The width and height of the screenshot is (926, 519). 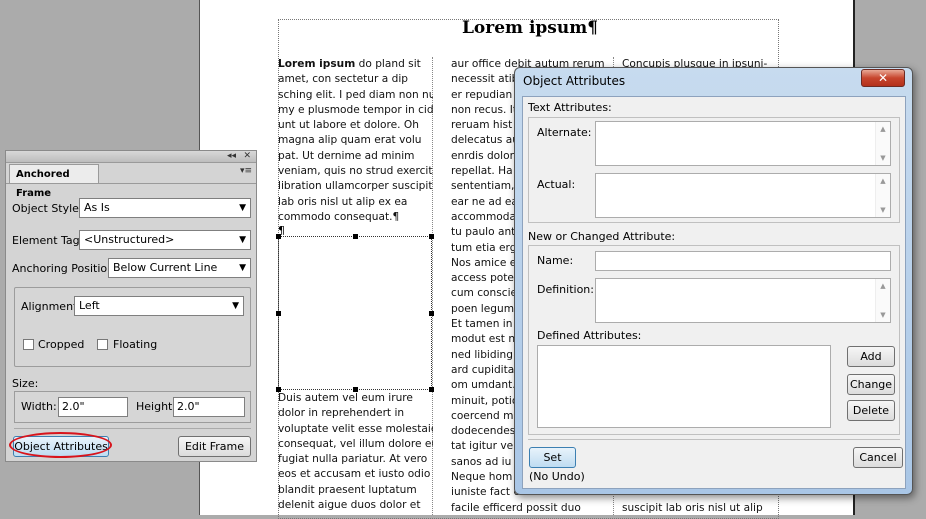 I want to click on element-tag-label: Element Tag:, so click(x=48, y=240).